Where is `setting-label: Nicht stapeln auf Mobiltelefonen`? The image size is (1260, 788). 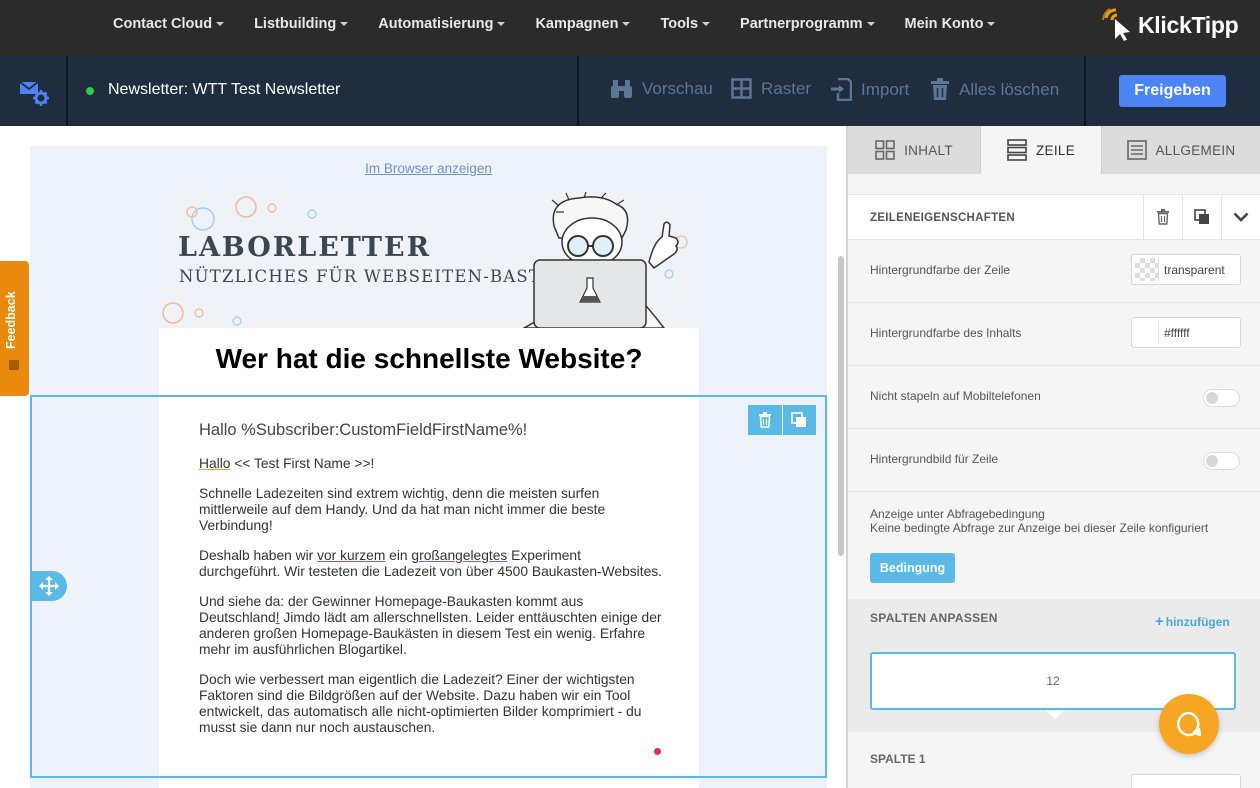
setting-label: Nicht stapeln auf Mobiltelefonen is located at coordinates (955, 396).